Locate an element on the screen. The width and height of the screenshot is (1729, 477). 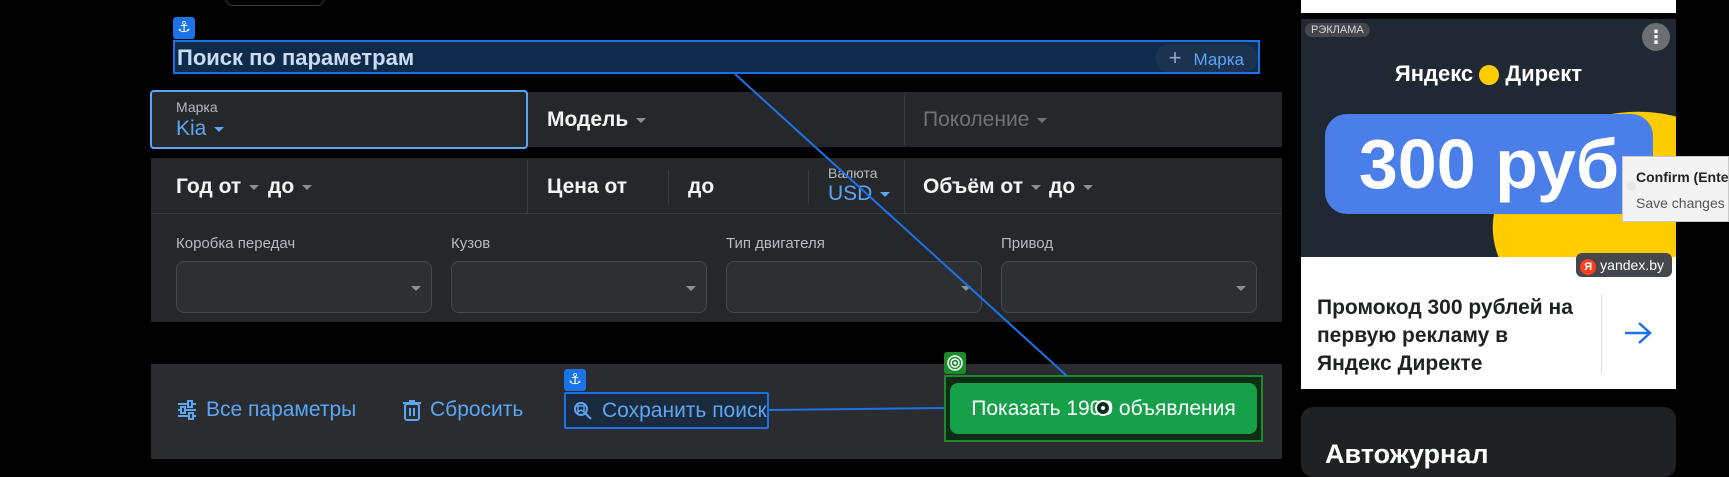
plus-icon: + is located at coordinates (1175, 57).